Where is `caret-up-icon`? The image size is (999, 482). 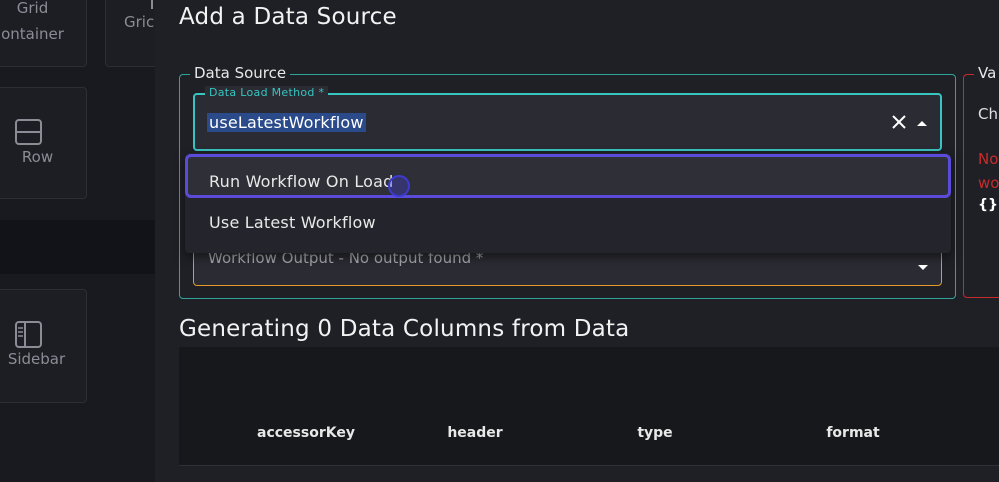
caret-up-icon is located at coordinates (922, 123).